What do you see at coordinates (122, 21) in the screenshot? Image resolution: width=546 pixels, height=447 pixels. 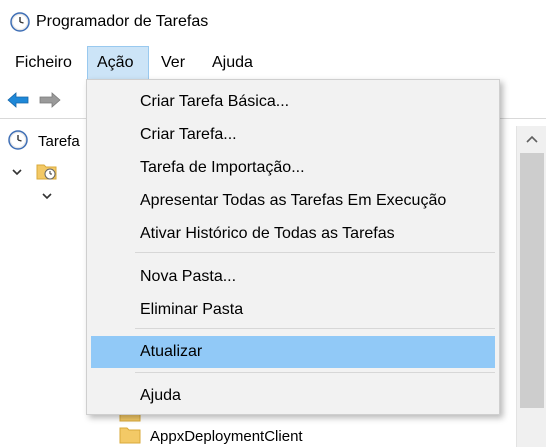 I see `window-title: Programador de Tarefas` at bounding box center [122, 21].